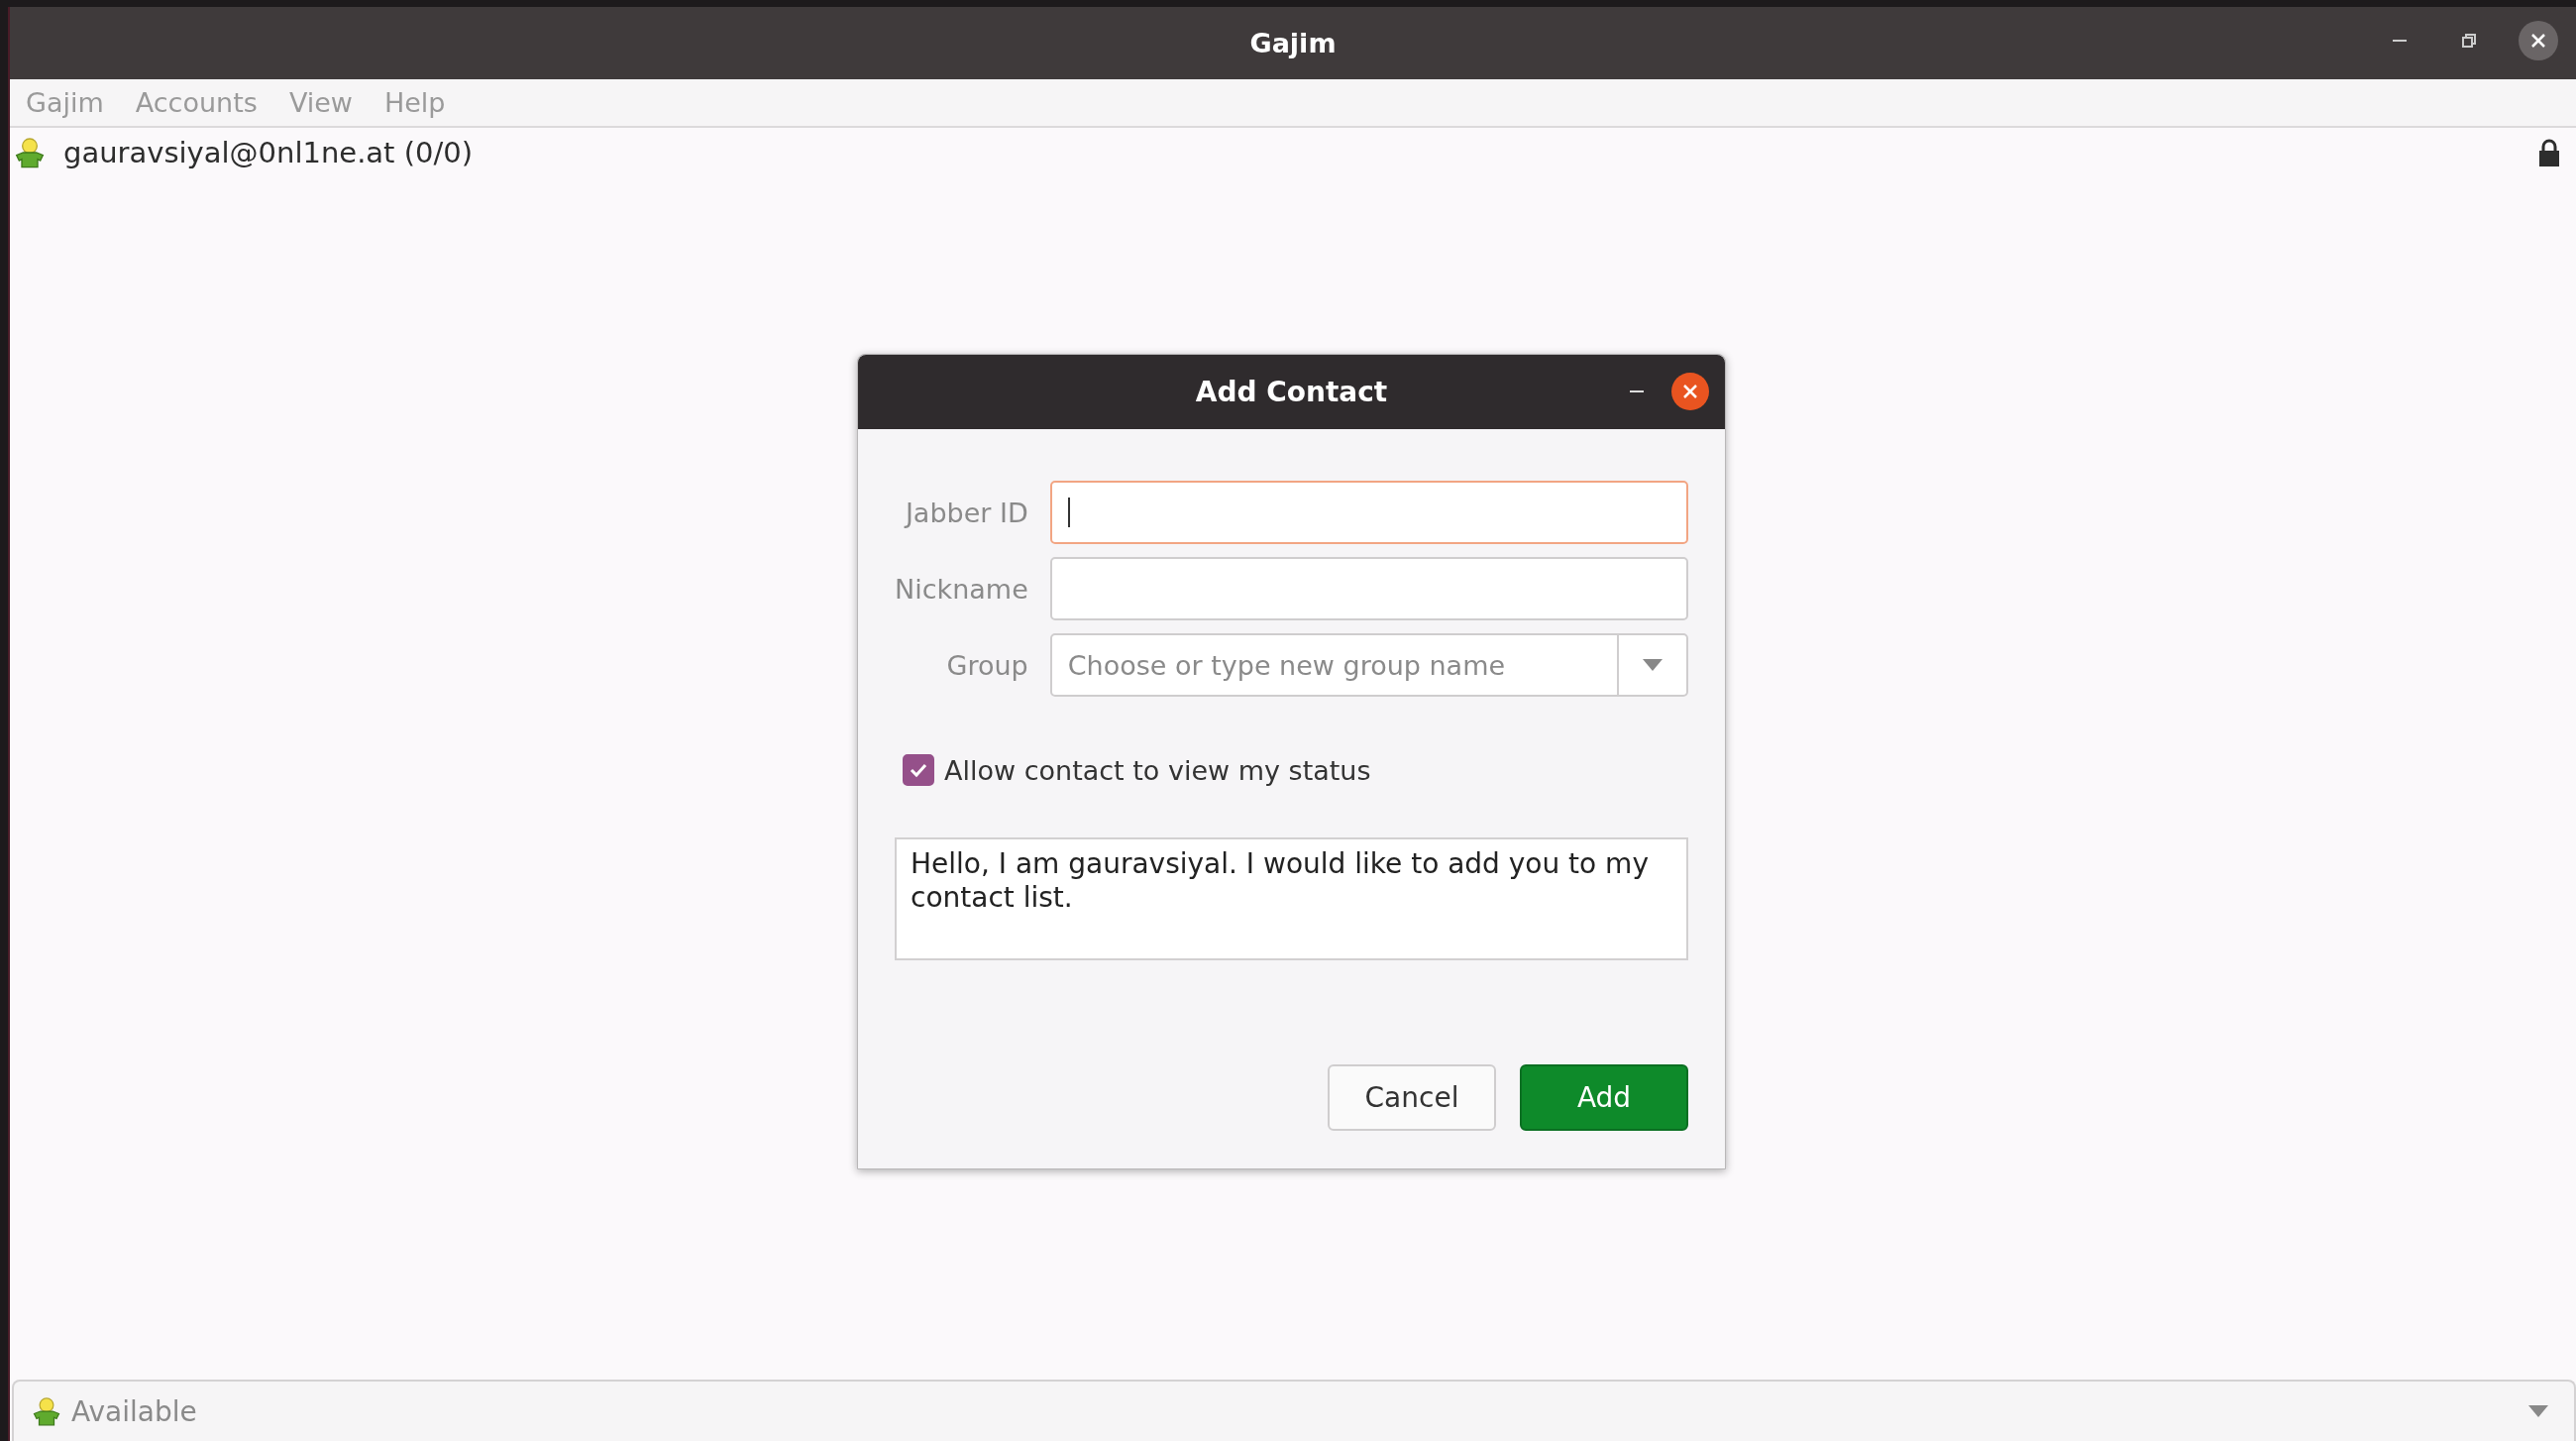 This screenshot has width=2576, height=1441. Describe the element at coordinates (196, 102) in the screenshot. I see `menu-item: Accounts` at that location.